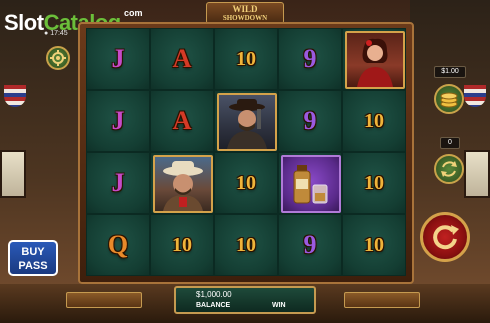 This screenshot has width=490, height=323. What do you see at coordinates (450, 143) in the screenshot?
I see `autoplay-count: 0` at bounding box center [450, 143].